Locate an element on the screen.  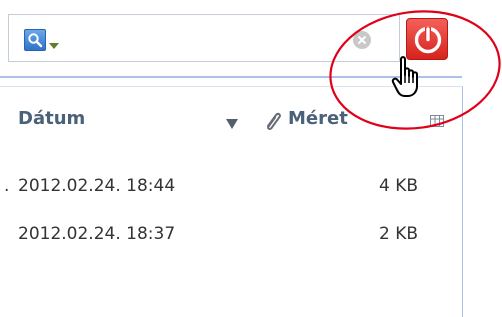
row-date: 2012.02.24. 18:44 is located at coordinates (97, 186).